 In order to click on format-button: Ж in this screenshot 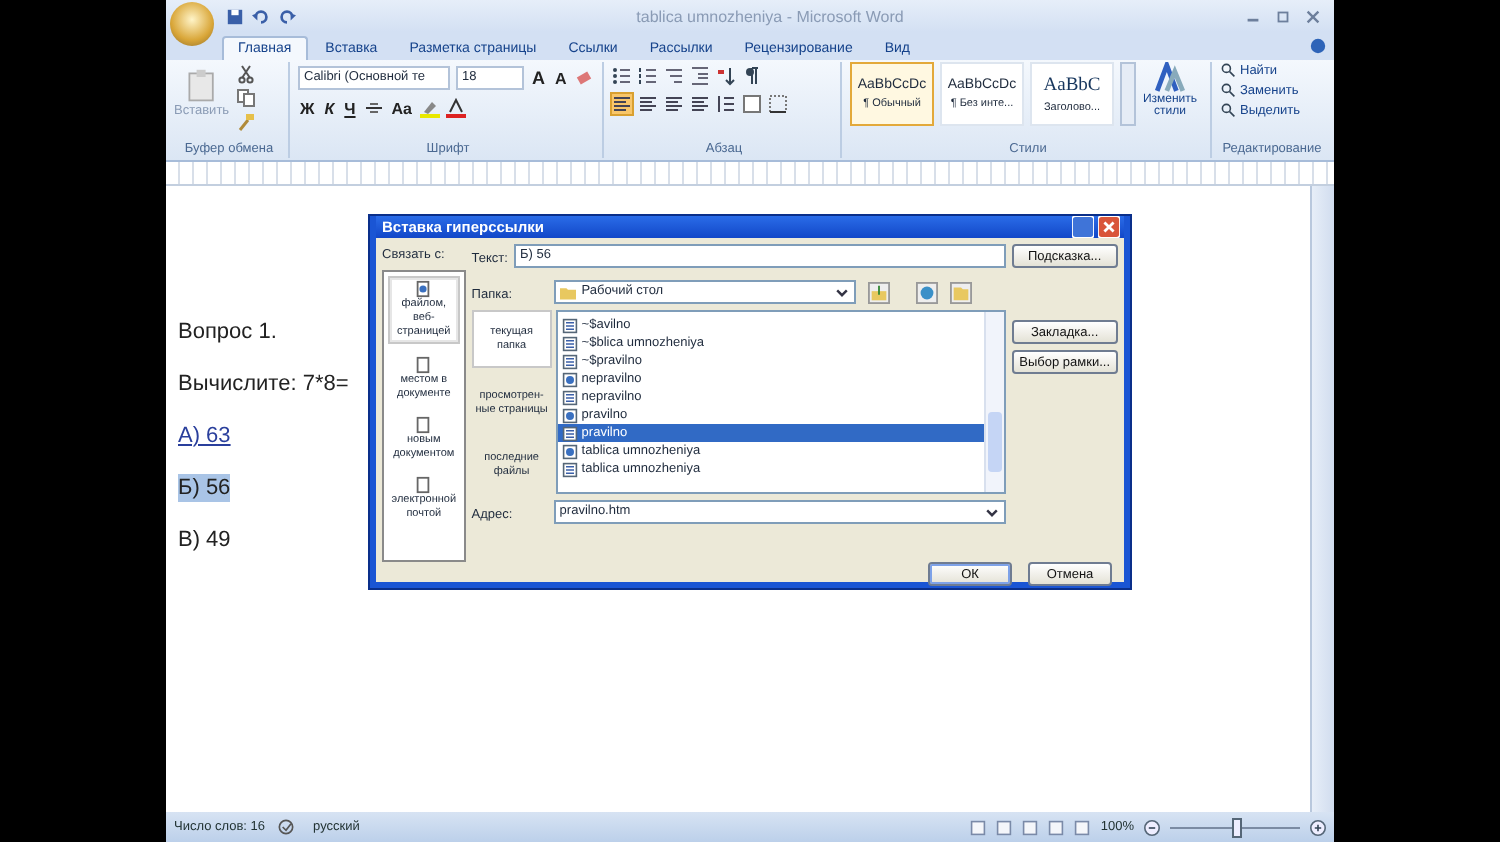, I will do `click(307, 108)`.